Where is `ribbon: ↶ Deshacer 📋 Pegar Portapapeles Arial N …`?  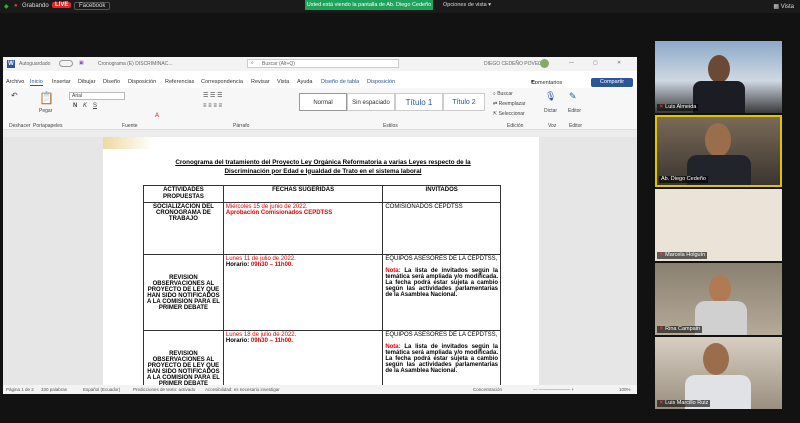
ribbon: ↶ Deshacer 📋 Pegar Portapapeles Arial N … is located at coordinates (320, 109).